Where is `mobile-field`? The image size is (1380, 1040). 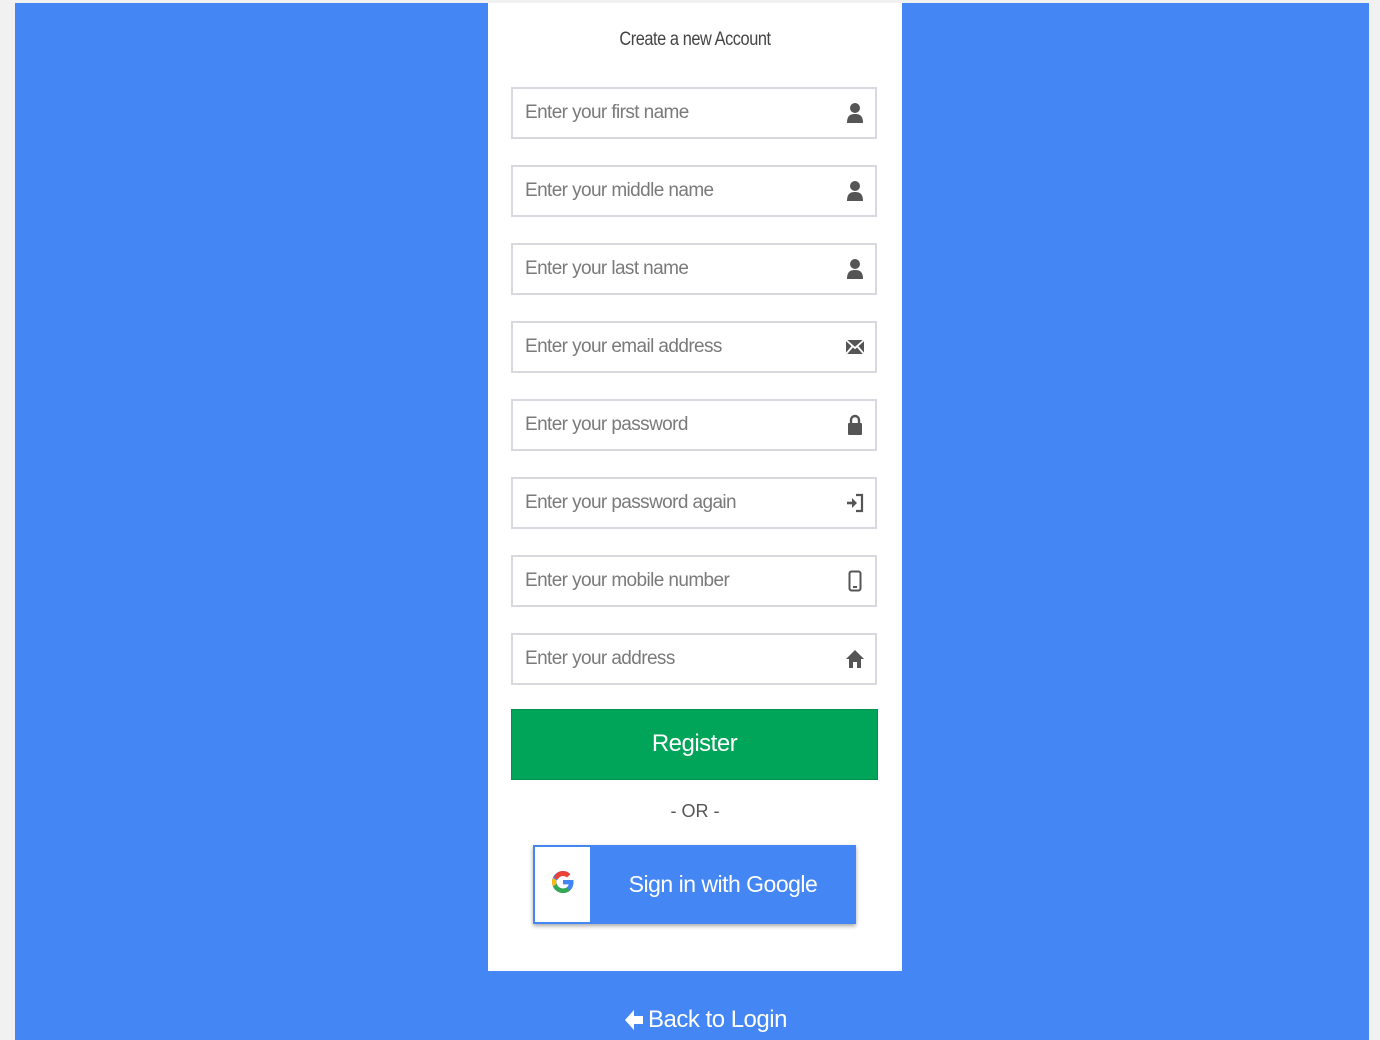
mobile-field is located at coordinates (694, 581).